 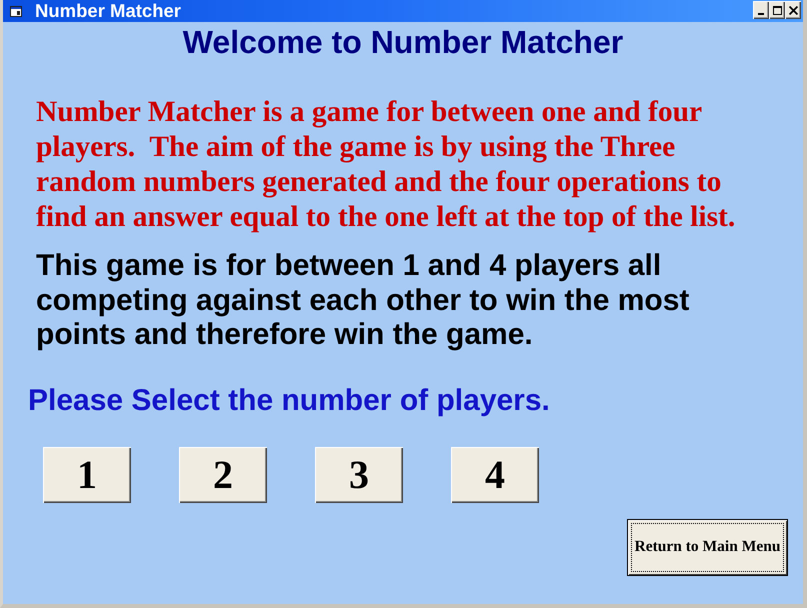 I want to click on close-button, so click(x=793, y=10).